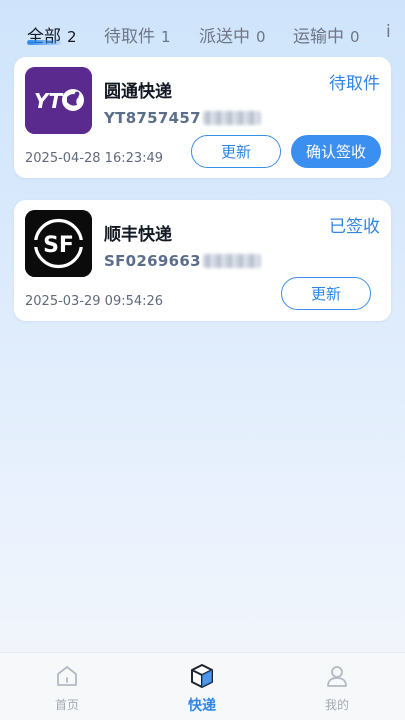 The image size is (405, 720). I want to click on user-icon, so click(337, 676).